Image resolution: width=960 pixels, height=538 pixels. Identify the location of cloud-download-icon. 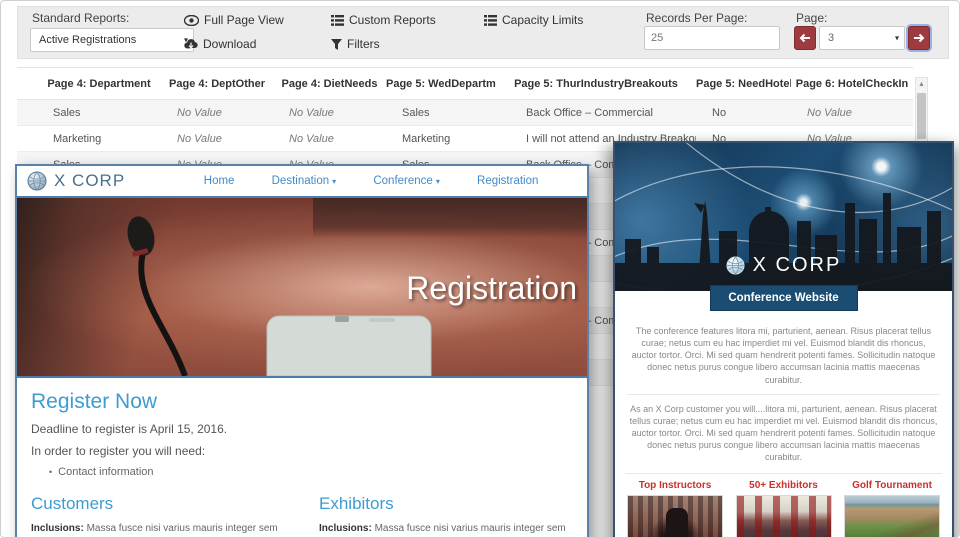
(191, 44).